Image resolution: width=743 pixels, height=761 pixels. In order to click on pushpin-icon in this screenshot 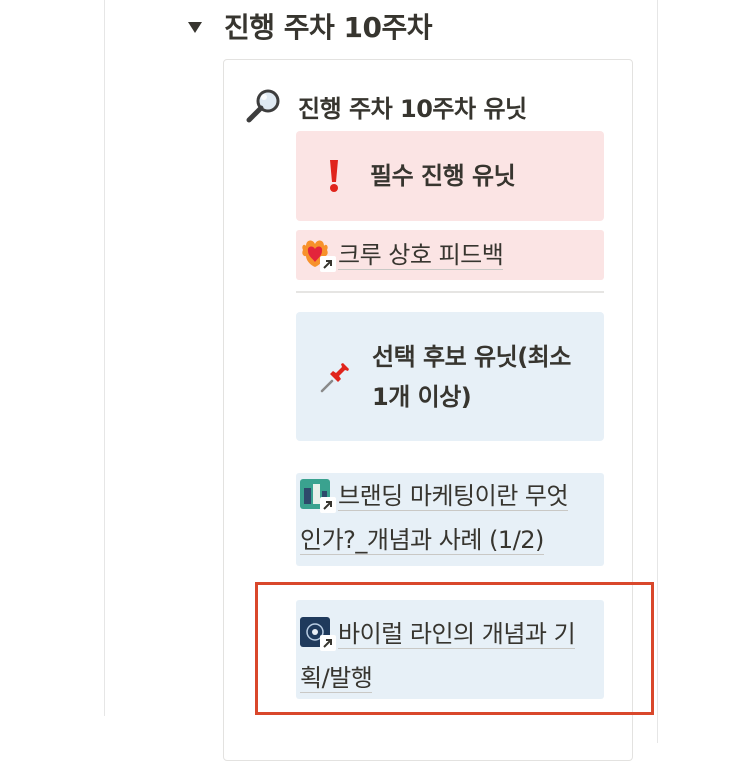, I will do `click(335, 377)`.